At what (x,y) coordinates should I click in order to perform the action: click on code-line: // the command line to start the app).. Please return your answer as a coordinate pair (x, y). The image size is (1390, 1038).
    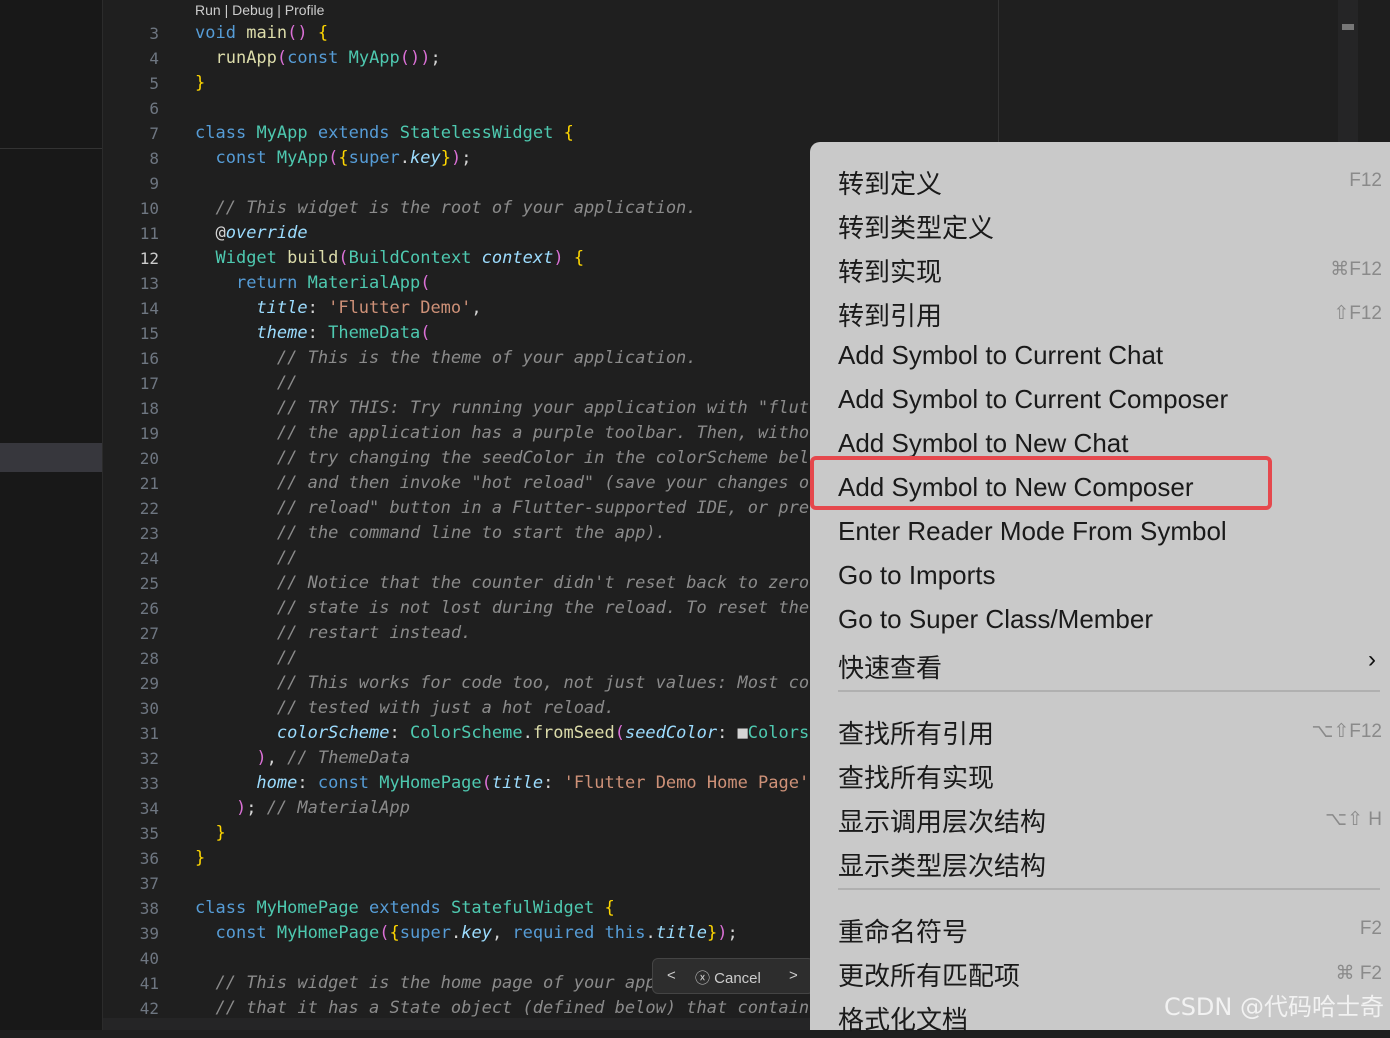
    Looking at the image, I should click on (505, 533).